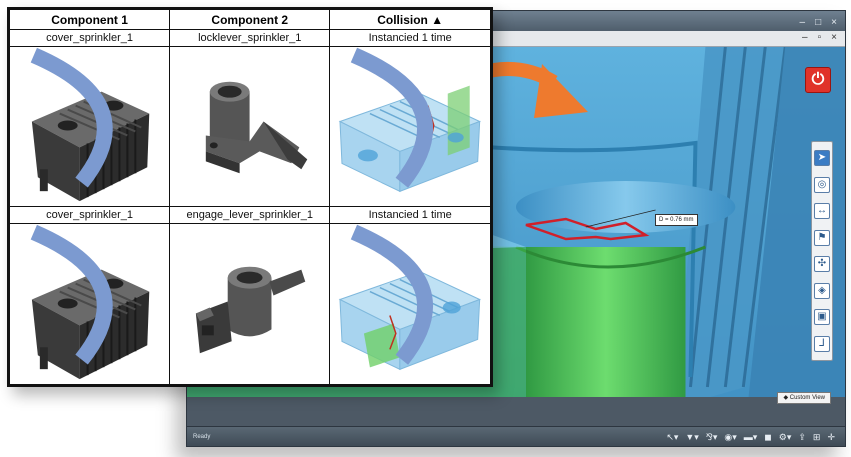  I want to click on row1-component1-thumbnail, so click(89, 126).